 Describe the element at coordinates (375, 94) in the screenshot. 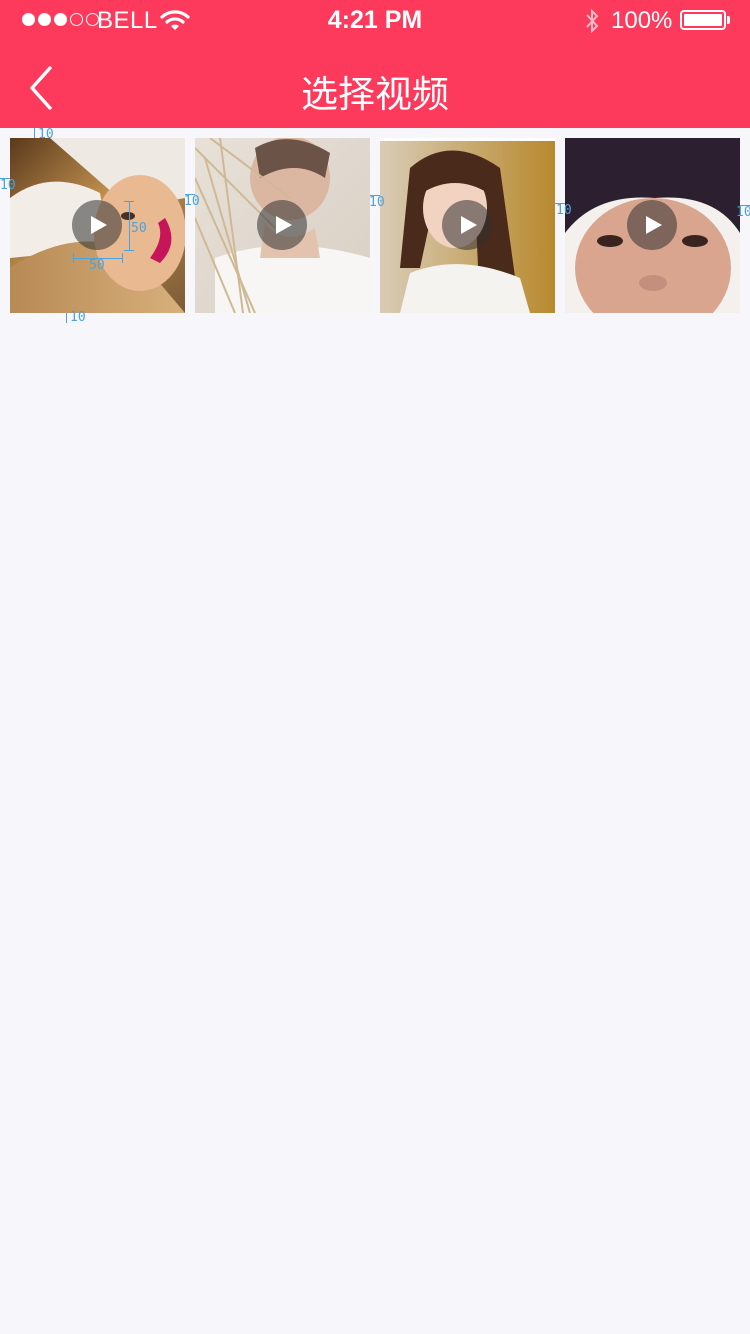

I see `page-title: 选择视频` at that location.